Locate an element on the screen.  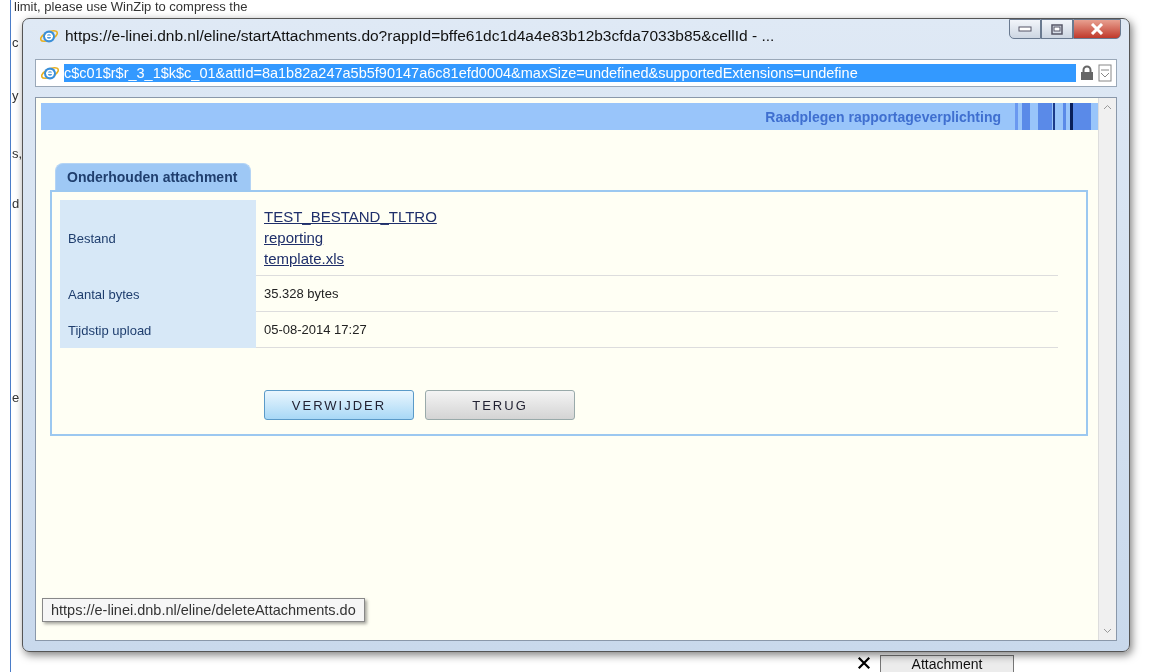
back-button: TERUG is located at coordinates (500, 405).